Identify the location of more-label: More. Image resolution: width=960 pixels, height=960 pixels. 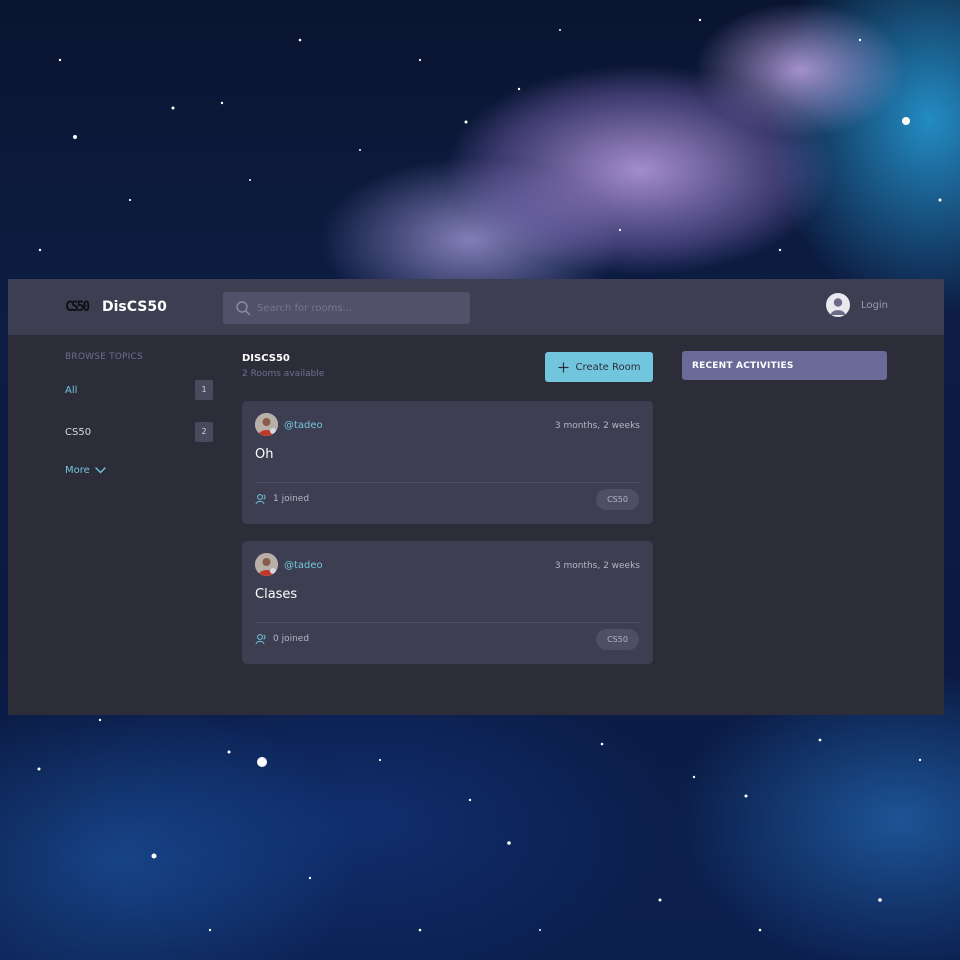
(77, 470).